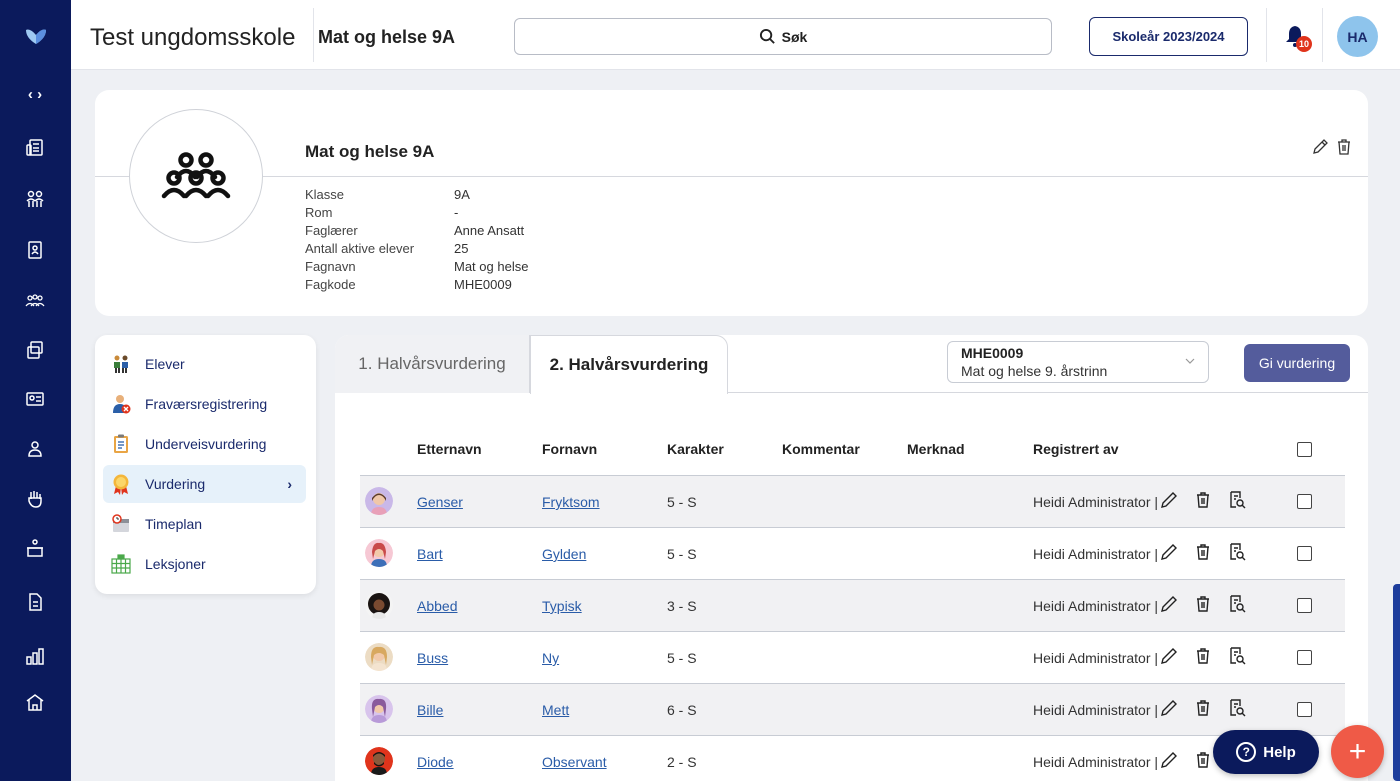 The width and height of the screenshot is (1400, 781). Describe the element at coordinates (562, 606) in the screenshot. I see `first-name-link: Typisk` at that location.